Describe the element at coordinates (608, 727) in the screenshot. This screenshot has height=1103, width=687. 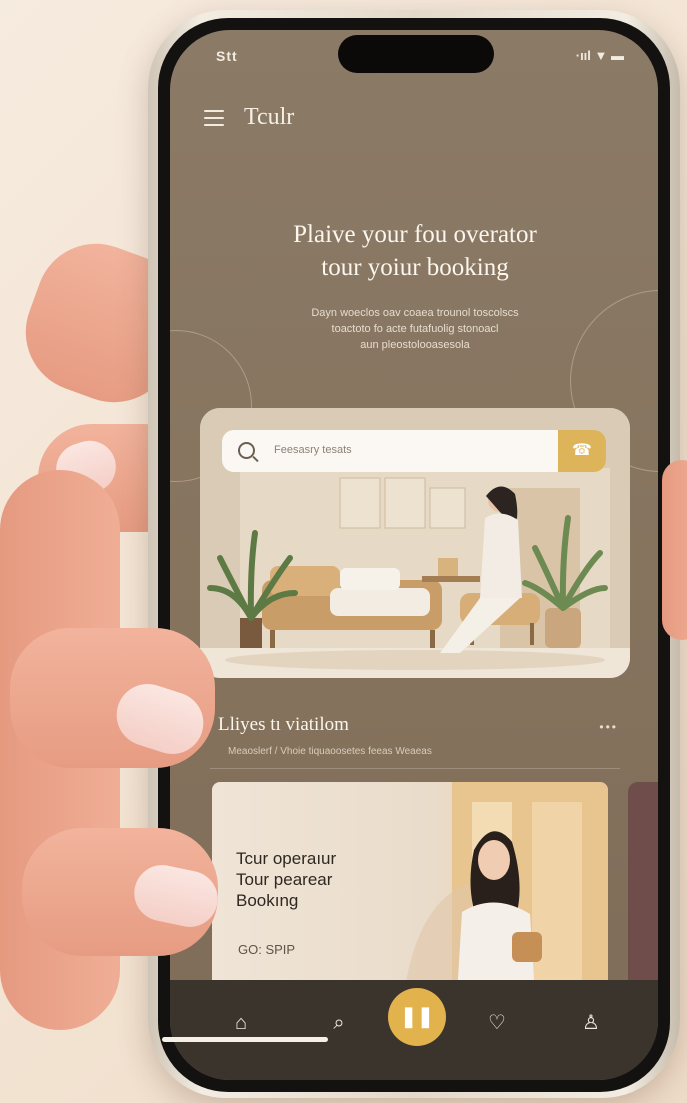
I see `section-more-icon: •••` at that location.